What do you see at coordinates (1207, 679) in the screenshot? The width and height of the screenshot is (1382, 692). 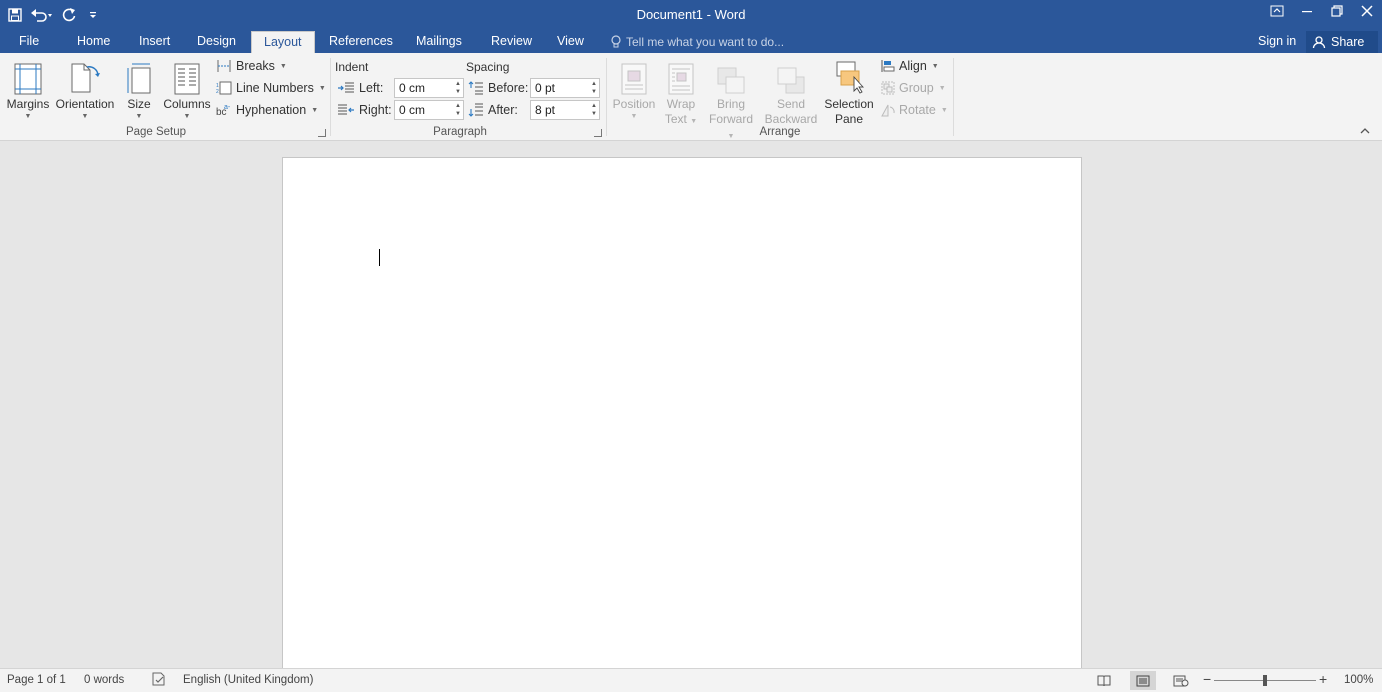 I see `zoom-out-icon: −` at bounding box center [1207, 679].